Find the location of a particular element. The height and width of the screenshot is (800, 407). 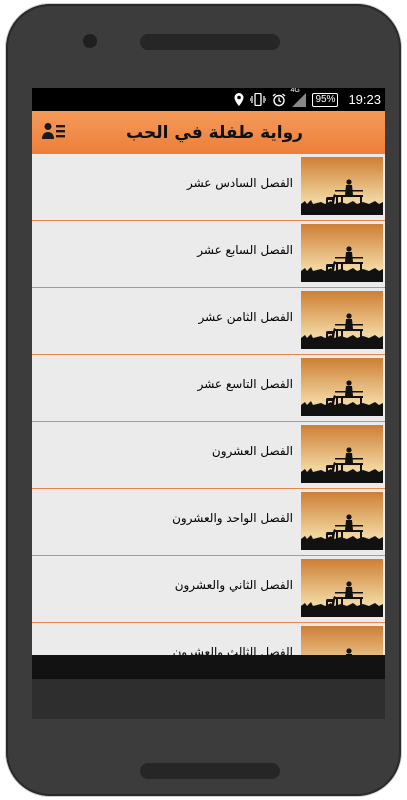

signal-icon: 4G is located at coordinates (298, 97).